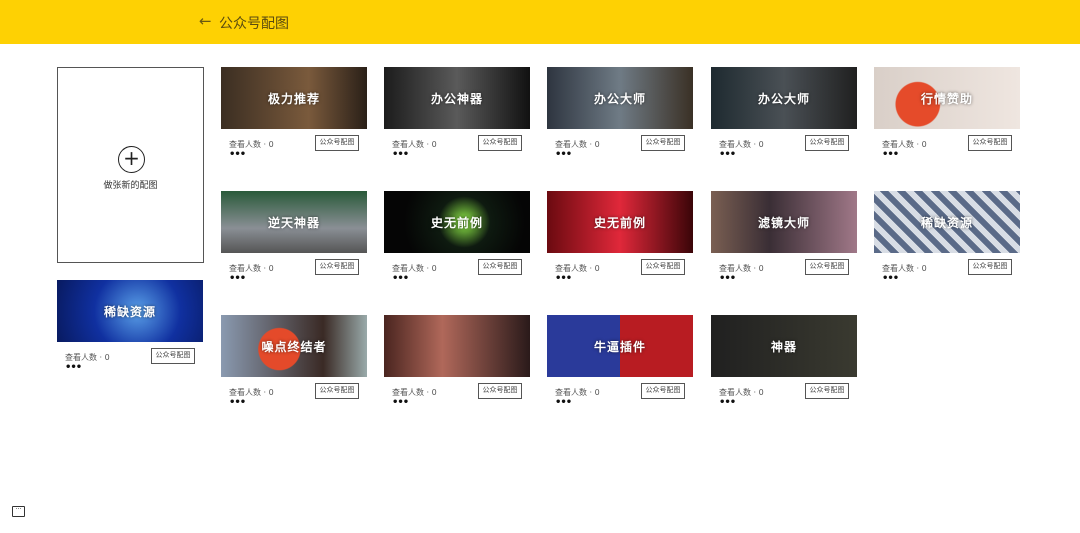  What do you see at coordinates (205, 21) in the screenshot?
I see `arrow-left-icon: ←` at bounding box center [205, 21].